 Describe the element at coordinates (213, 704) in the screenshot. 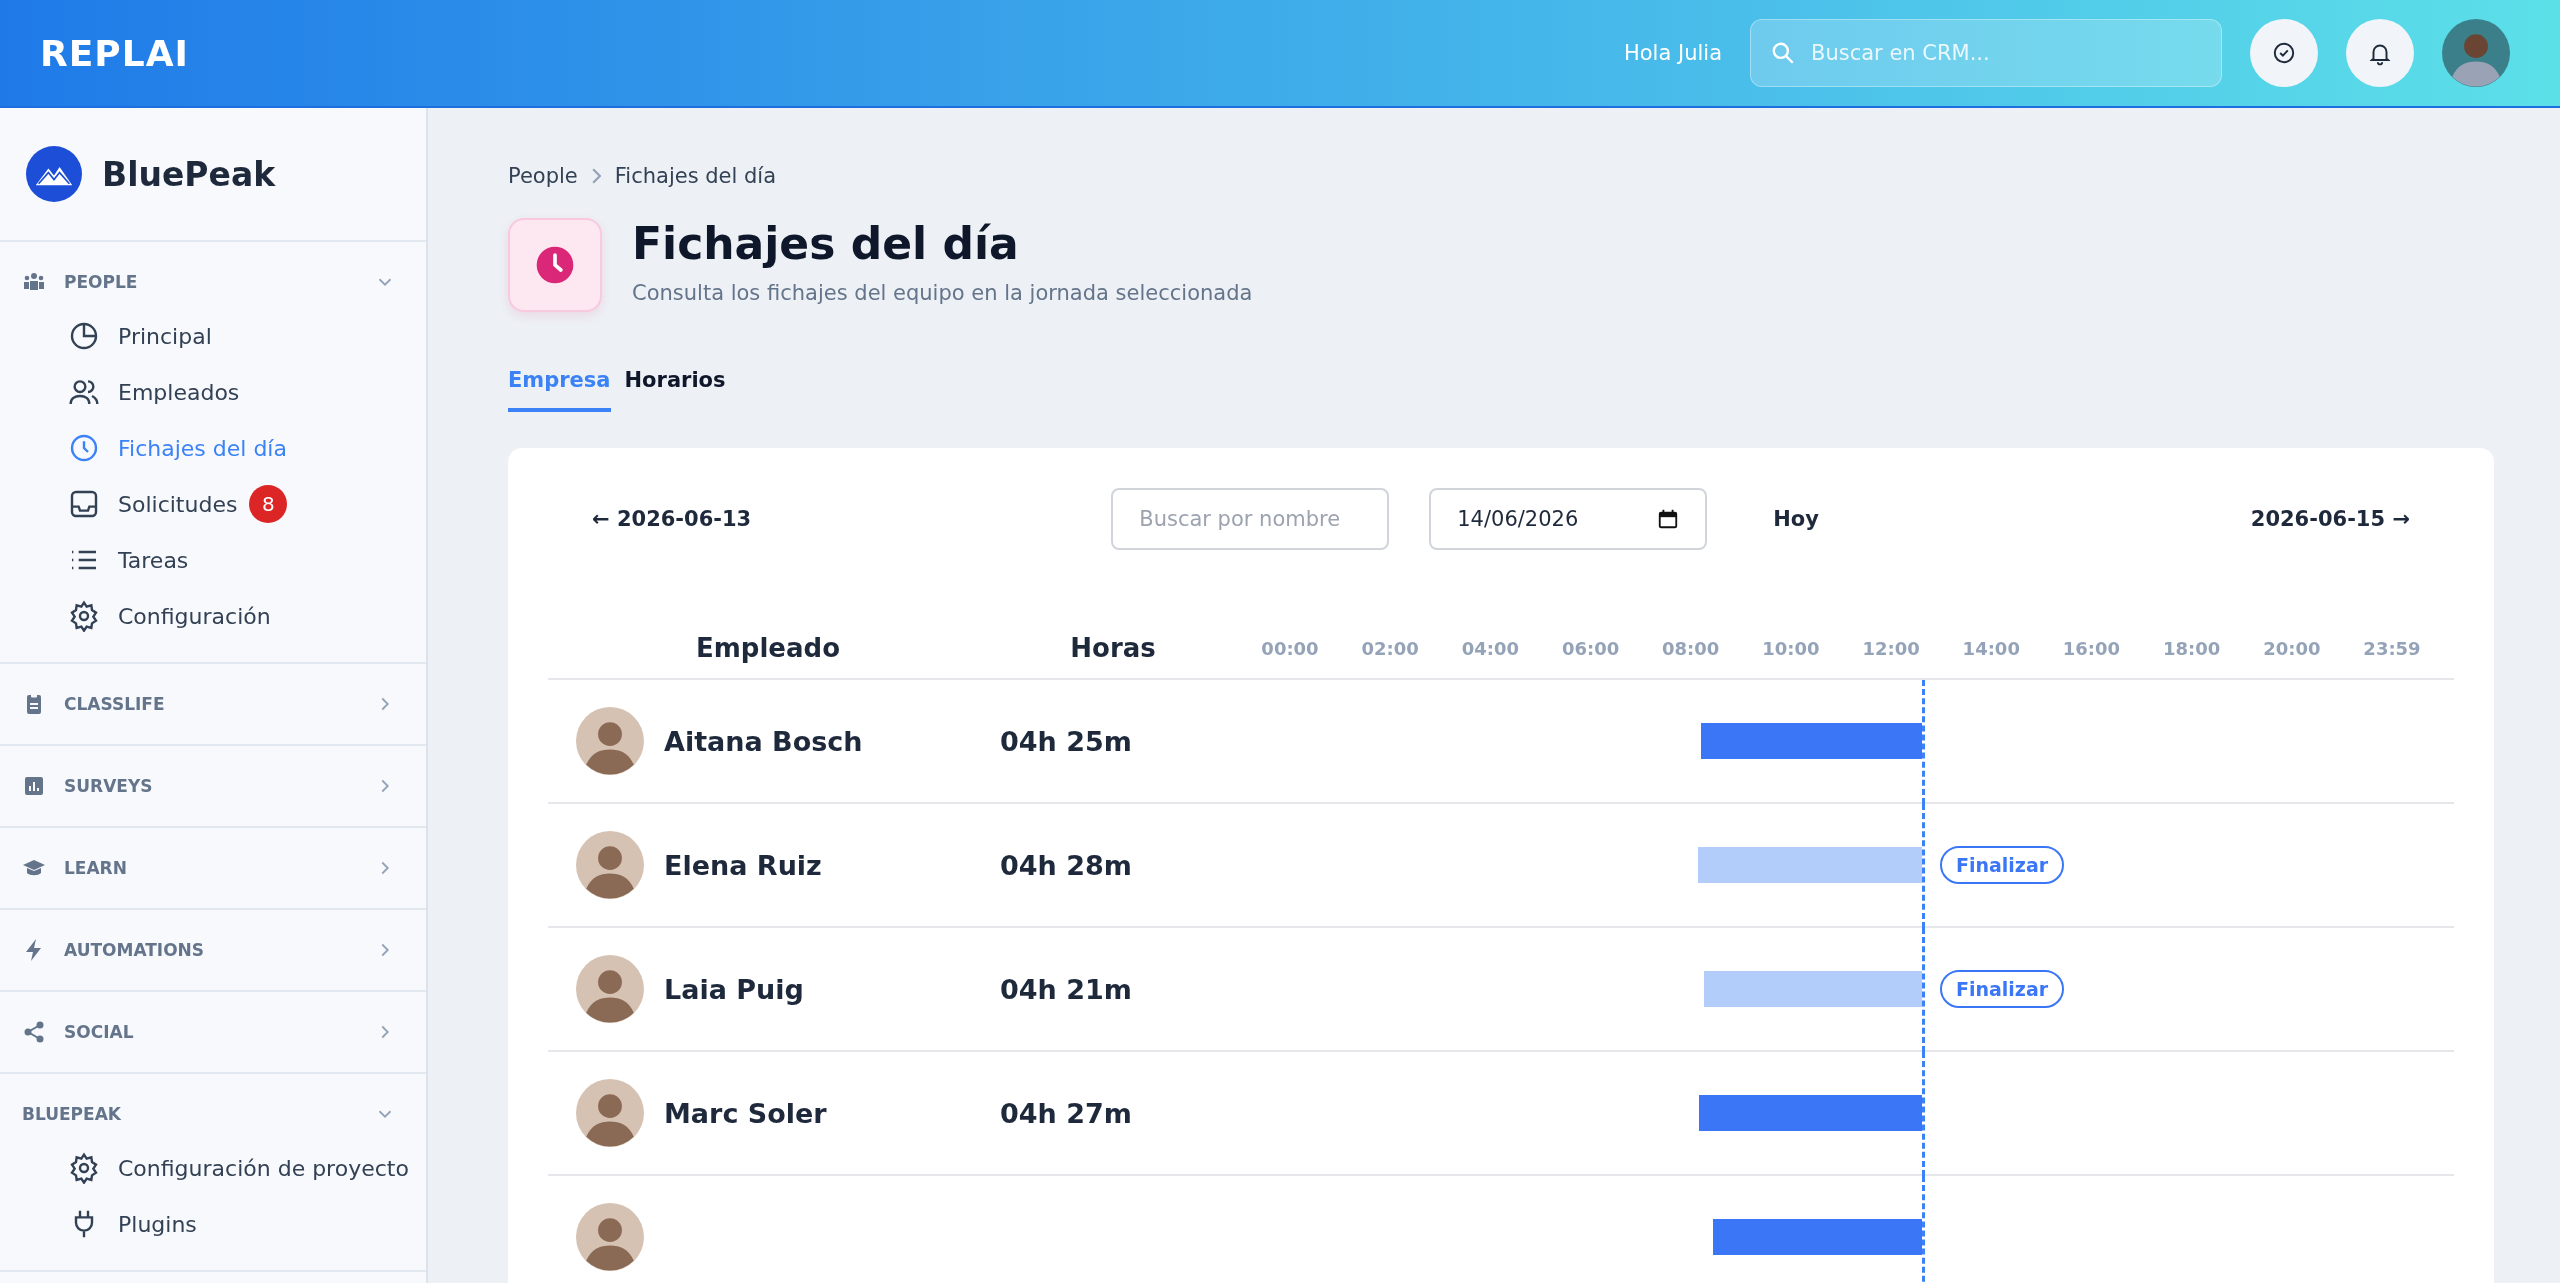

I see `section-header: CLASSLIFE` at that location.